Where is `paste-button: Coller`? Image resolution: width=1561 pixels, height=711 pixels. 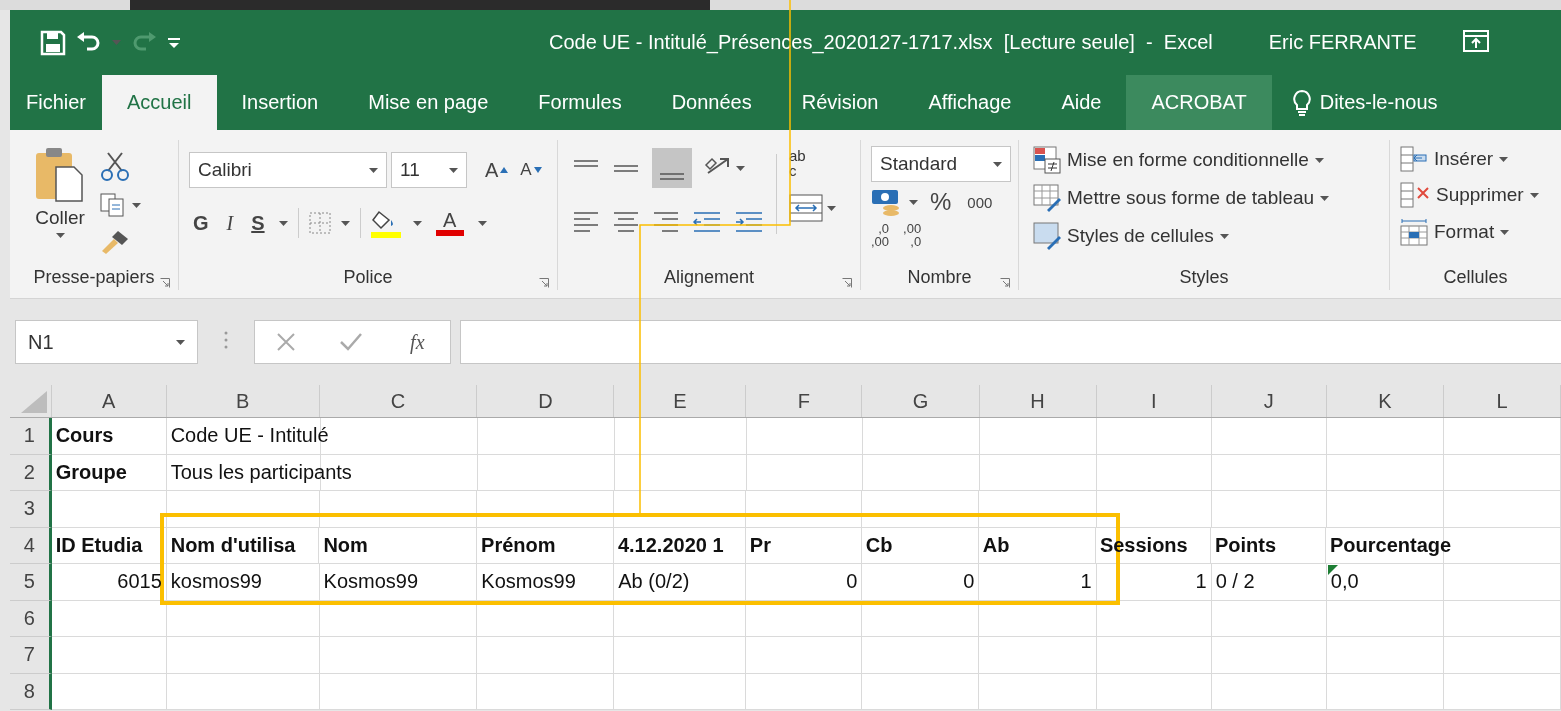 paste-button: Coller is located at coordinates (60, 204).